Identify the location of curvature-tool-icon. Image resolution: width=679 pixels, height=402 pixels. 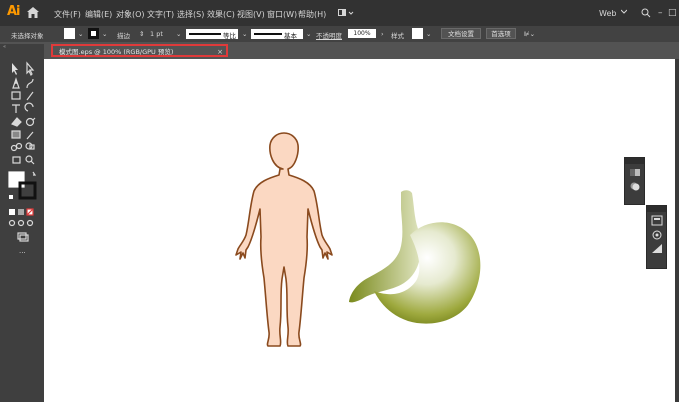
(30, 83).